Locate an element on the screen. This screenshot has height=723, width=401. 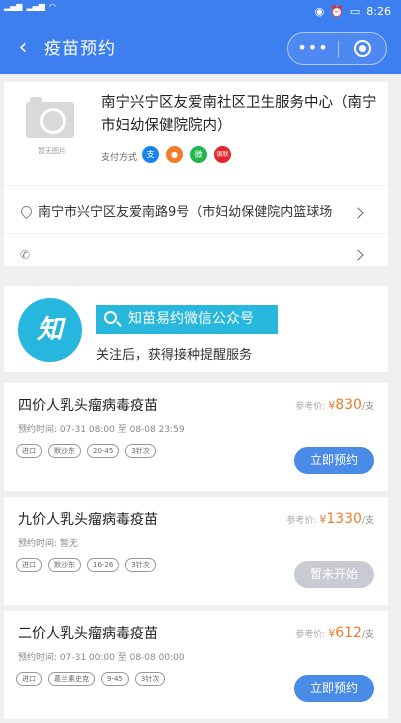
booking-time: 预约时间: 暂无 is located at coordinates (48, 542).